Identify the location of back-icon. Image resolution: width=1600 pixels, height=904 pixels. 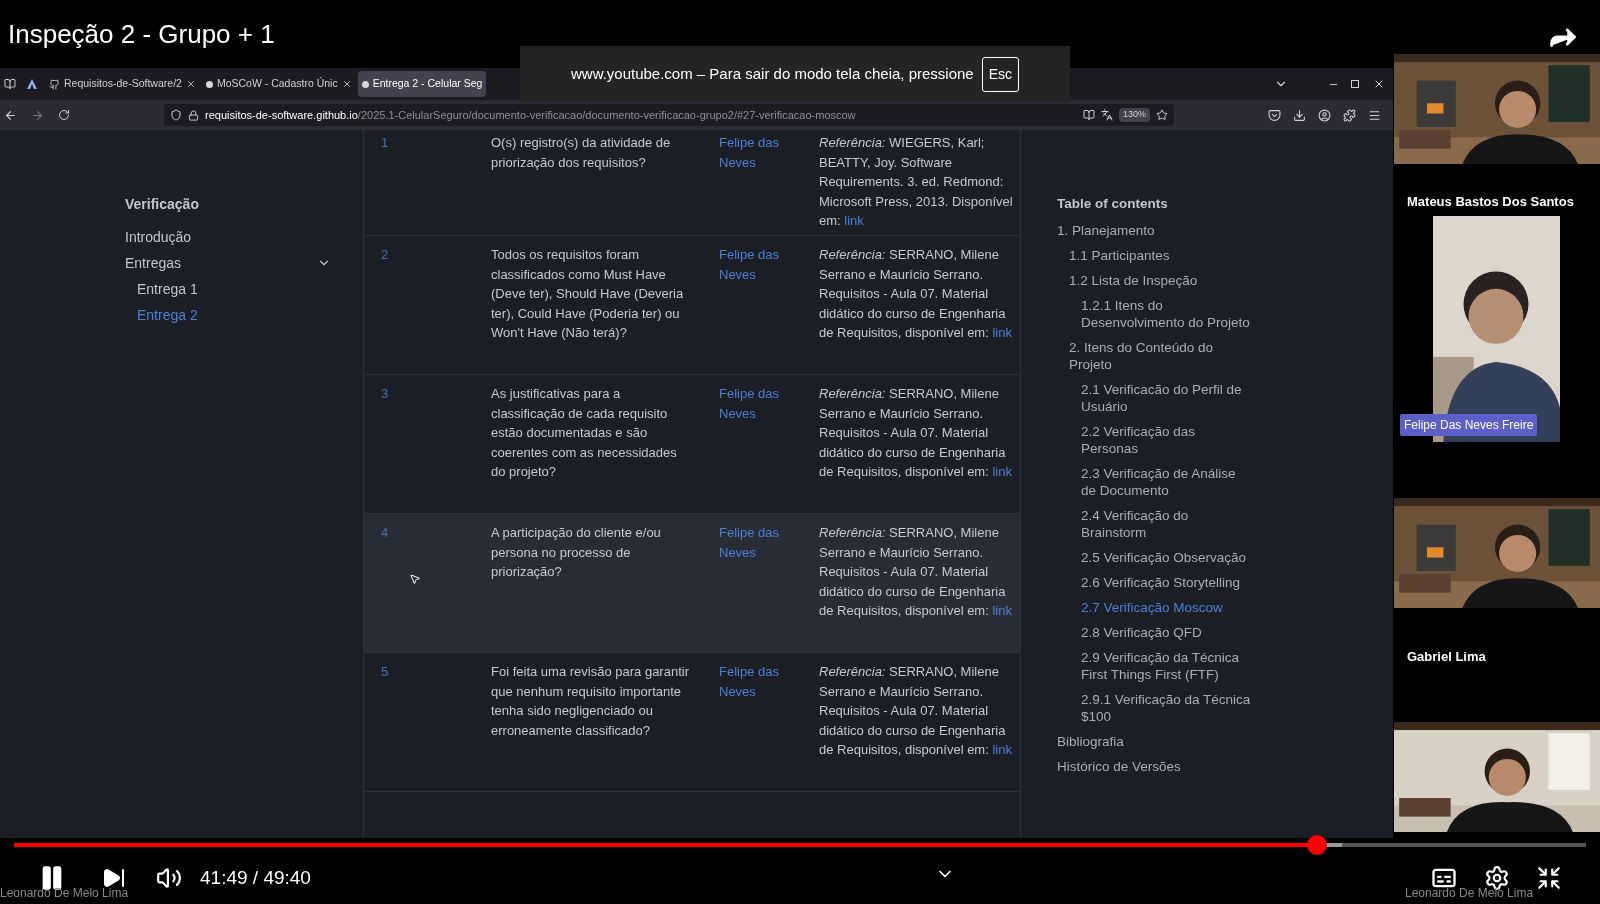
(10, 115).